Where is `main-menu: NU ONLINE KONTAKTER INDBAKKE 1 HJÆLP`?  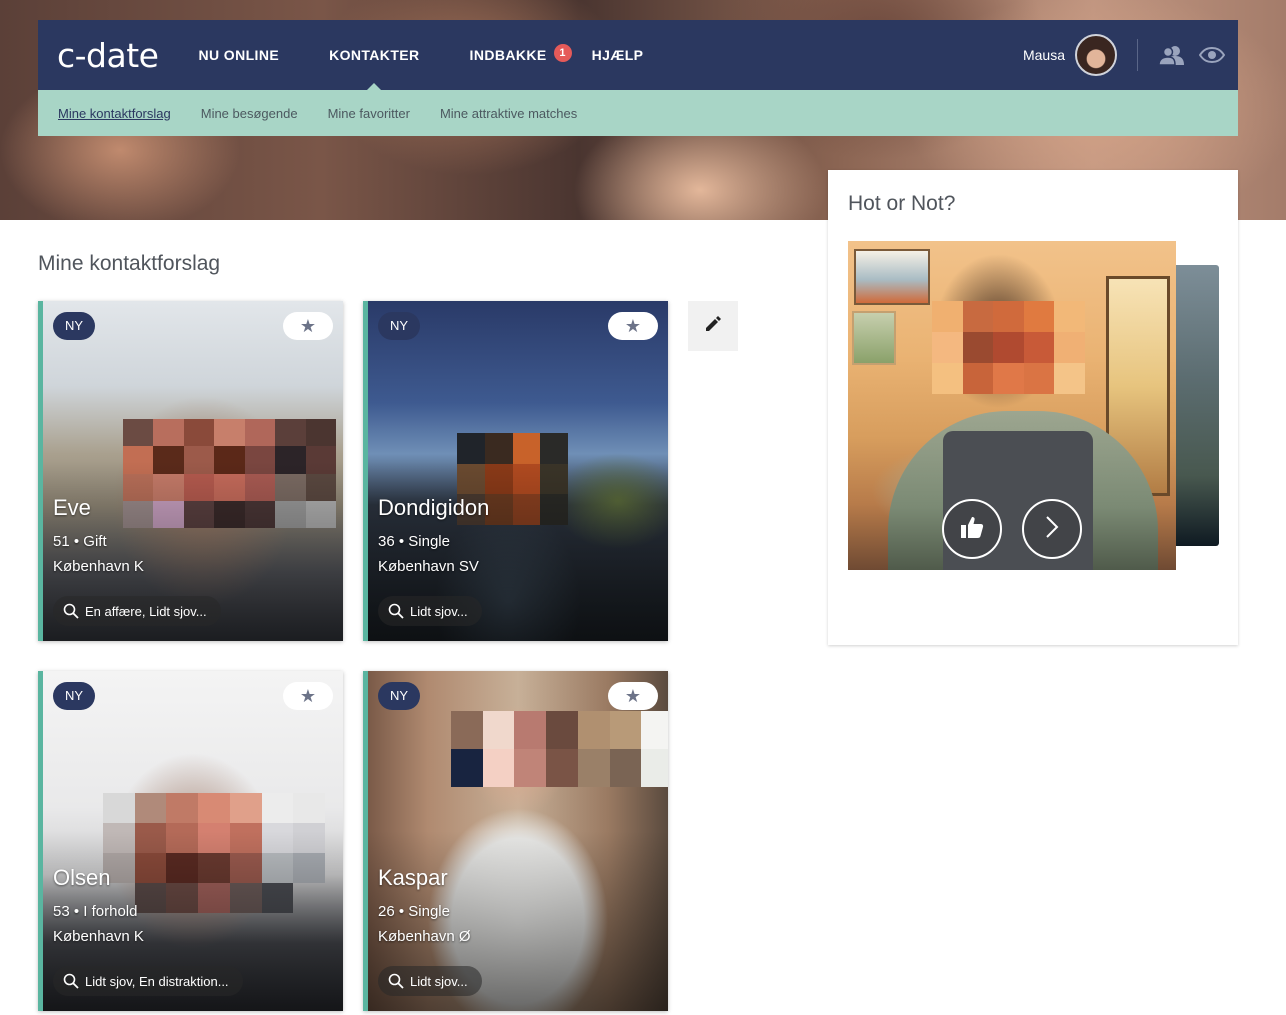 main-menu: NU ONLINE KONTAKTER INDBAKKE 1 HJÆLP is located at coordinates (420, 55).